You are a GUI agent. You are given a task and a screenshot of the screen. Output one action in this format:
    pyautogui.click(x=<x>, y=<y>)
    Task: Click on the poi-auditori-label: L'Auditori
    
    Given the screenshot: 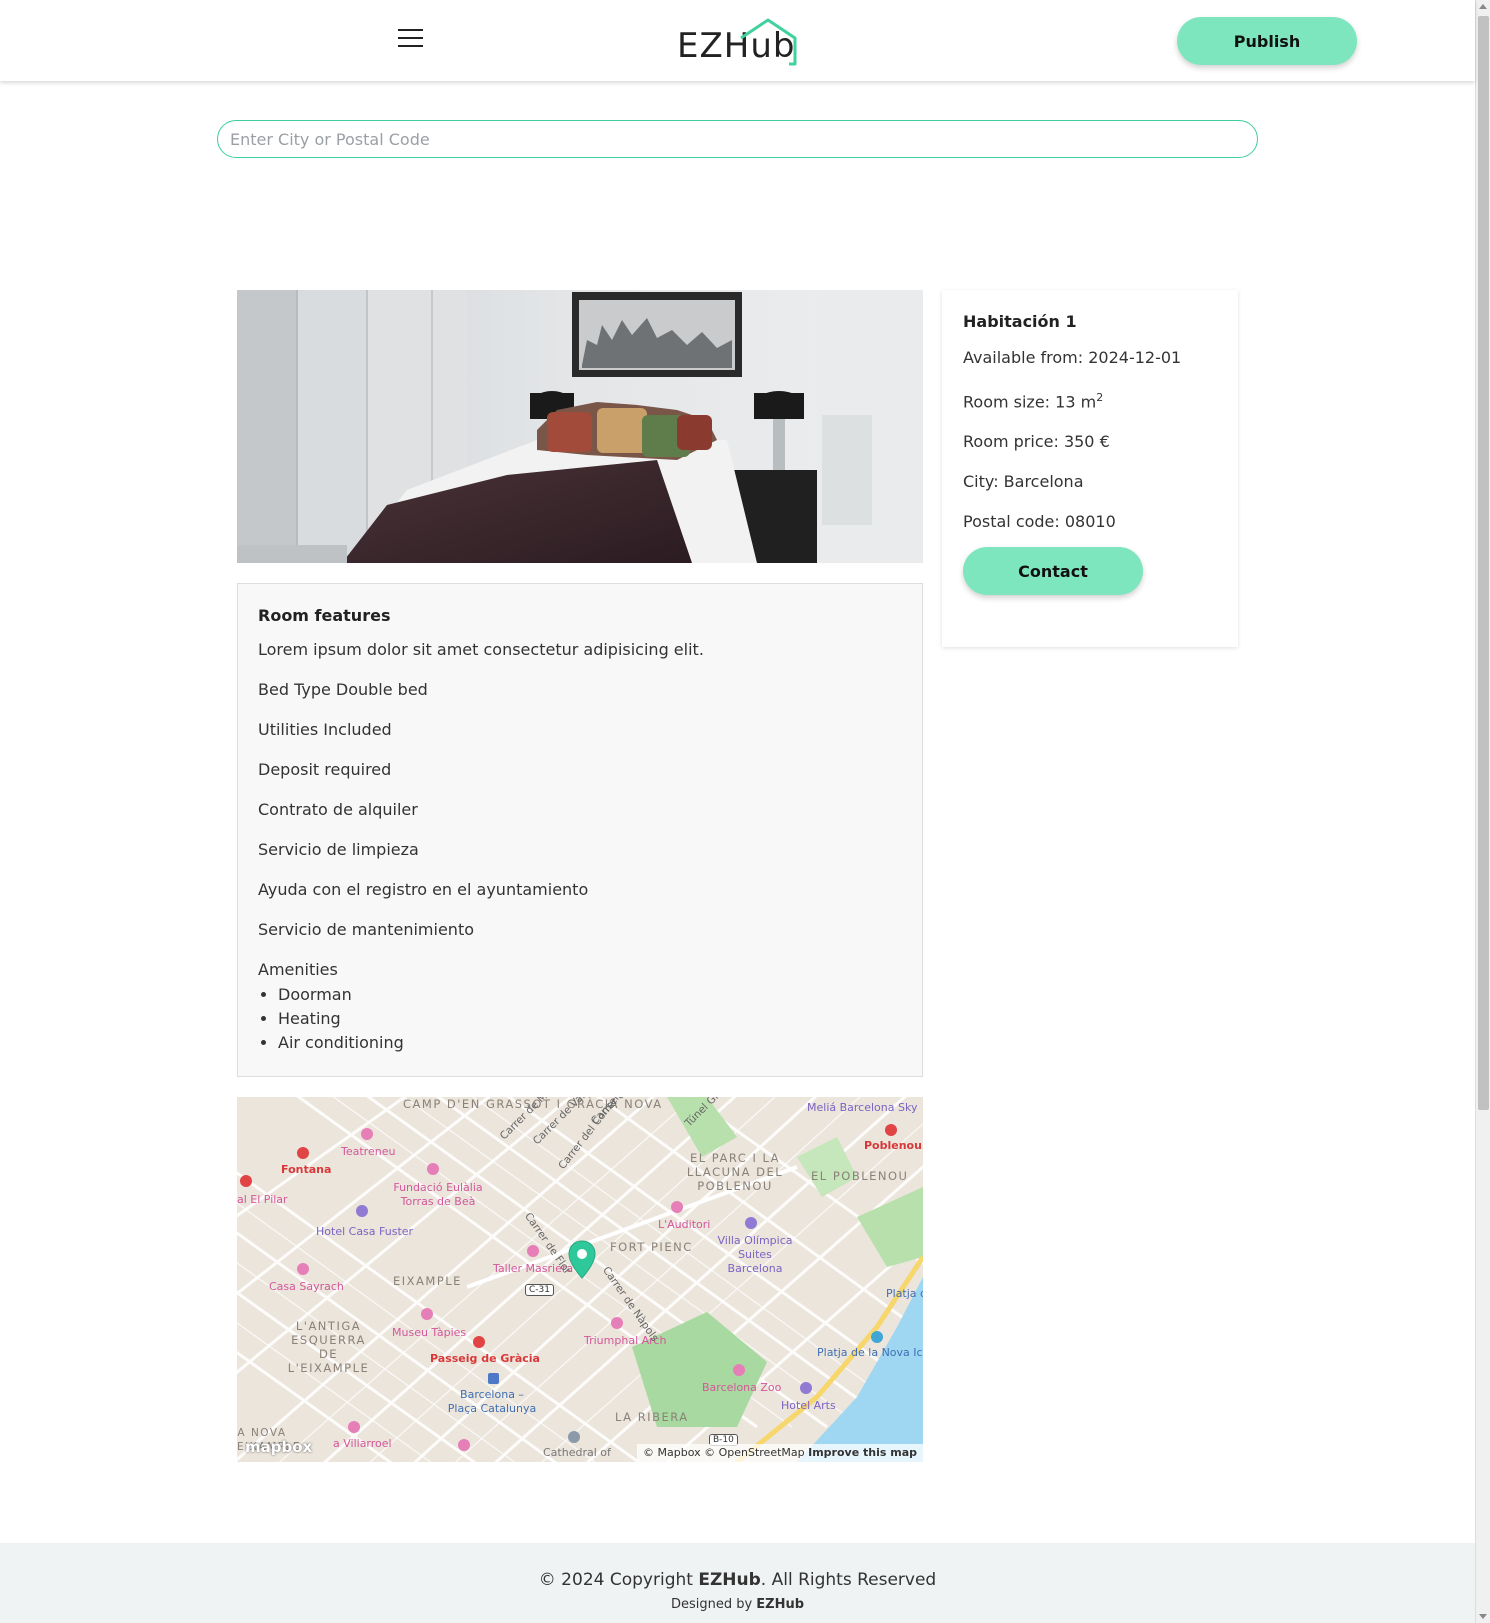 What is the action you would take?
    pyautogui.click(x=684, y=1224)
    